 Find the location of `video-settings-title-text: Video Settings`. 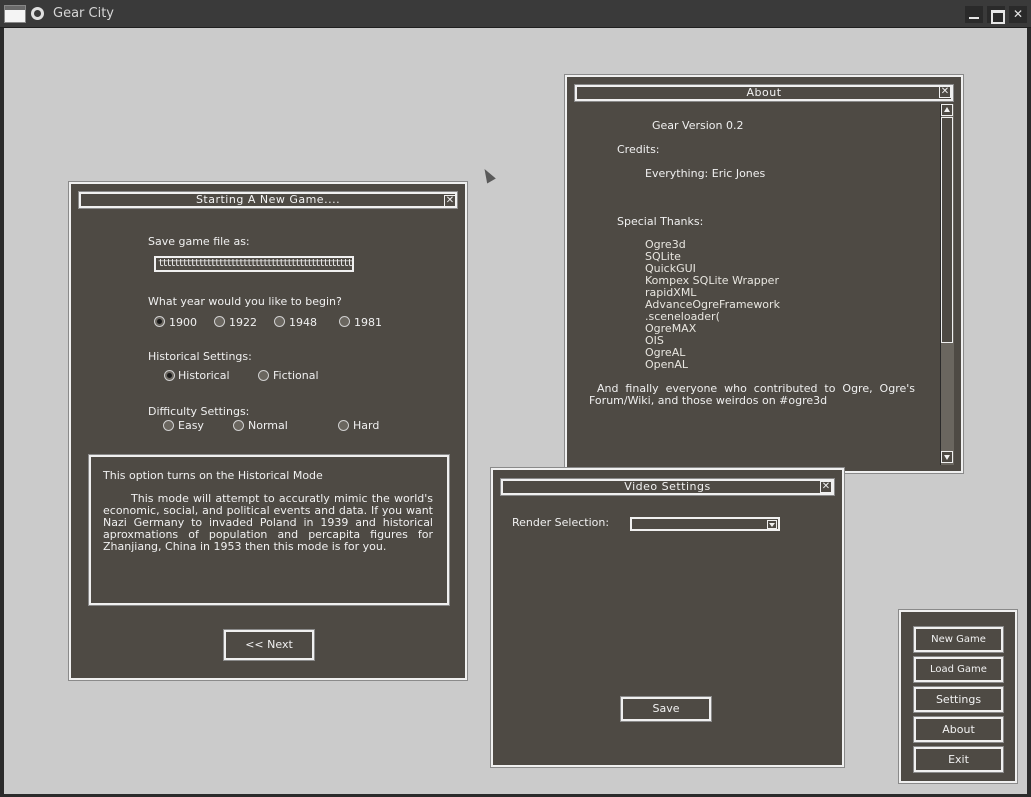

video-settings-title-text: Video Settings is located at coordinates (667, 486).